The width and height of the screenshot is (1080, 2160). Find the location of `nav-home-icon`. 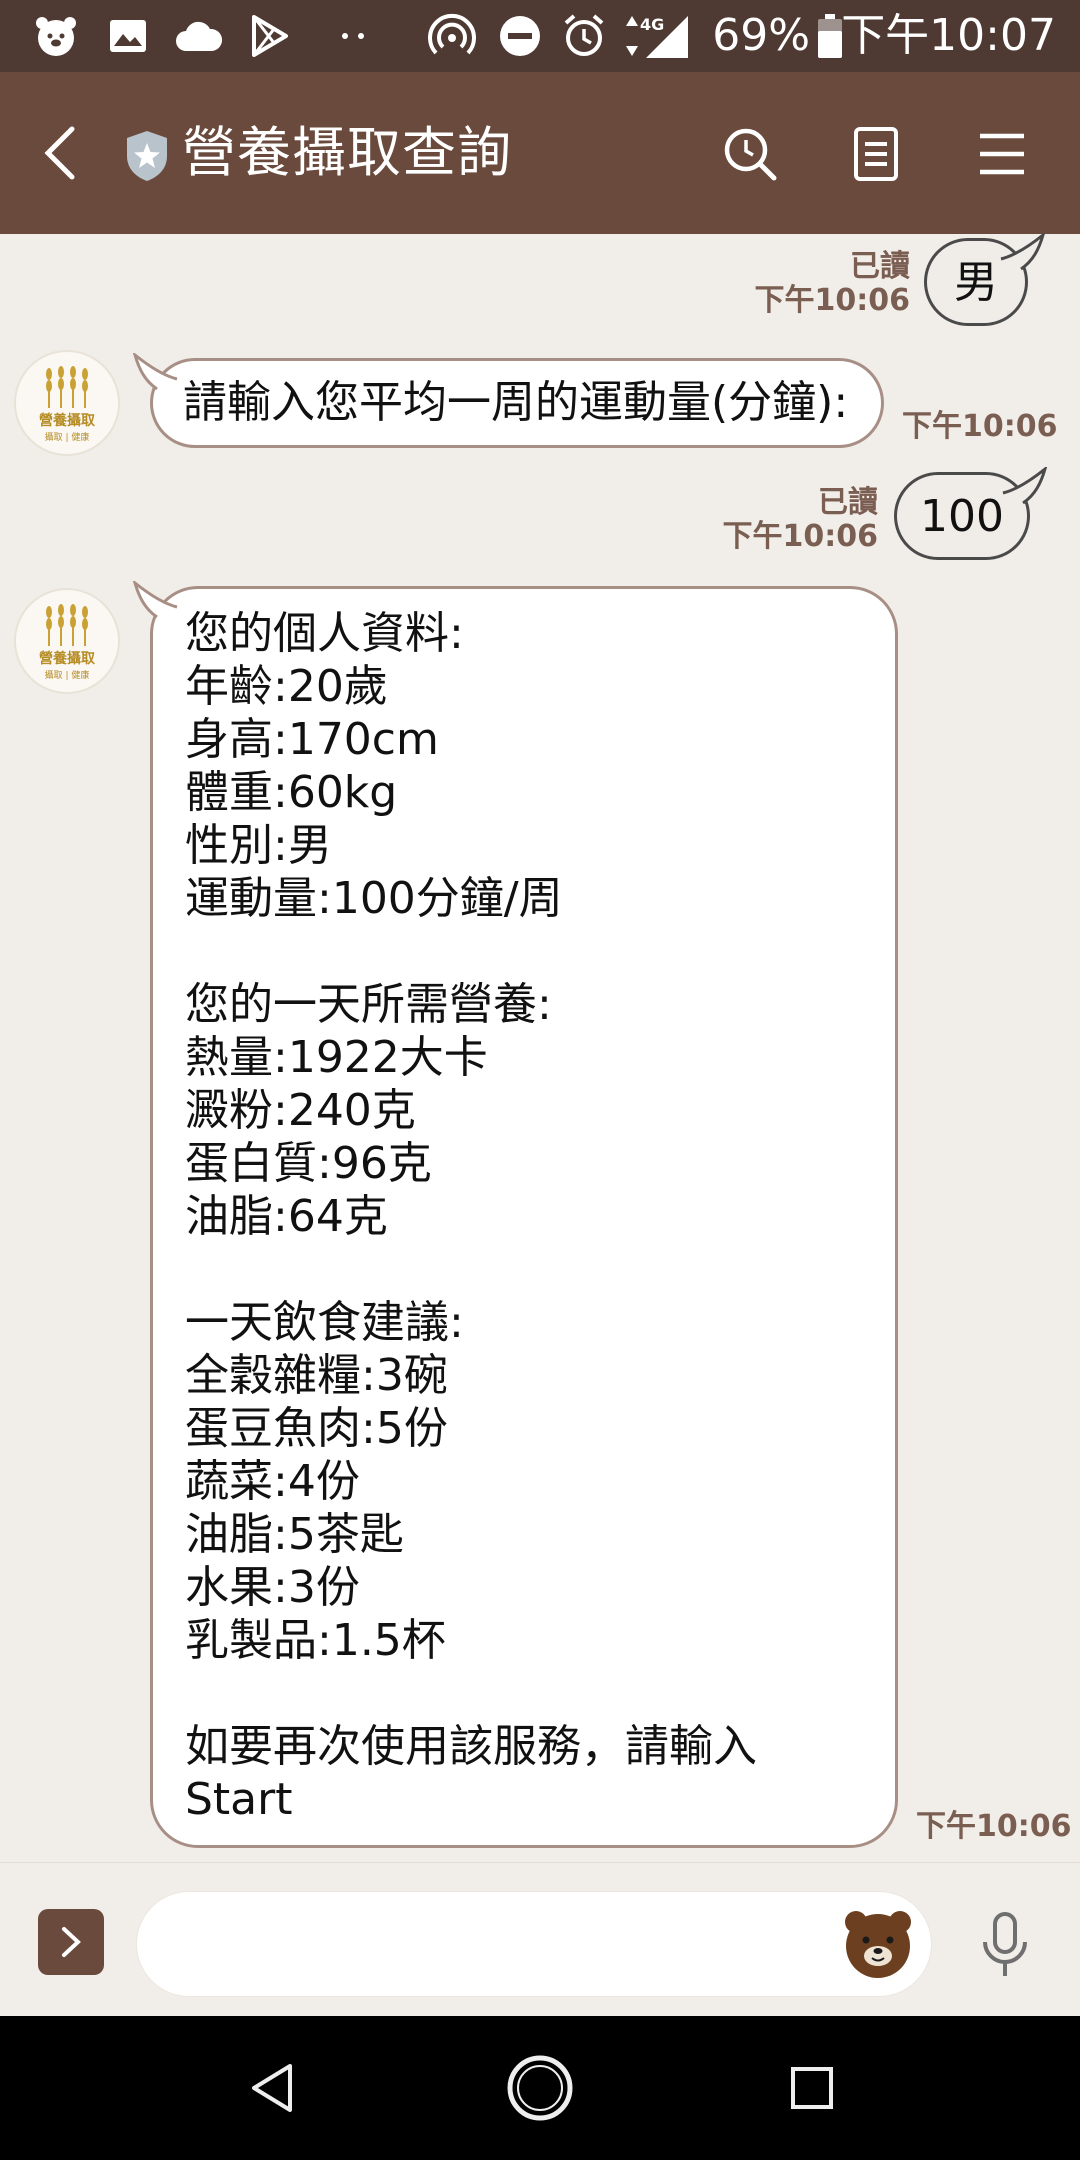

nav-home-icon is located at coordinates (540, 2088).